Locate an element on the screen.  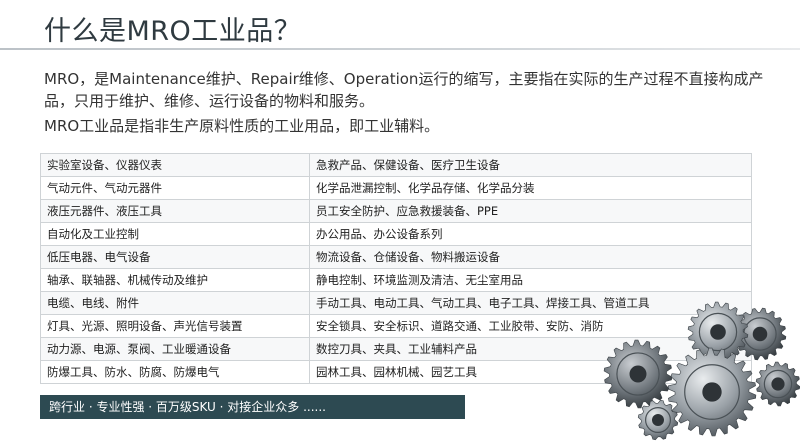
category-left-cell: 电缆、电线、附件 is located at coordinates (175, 303).